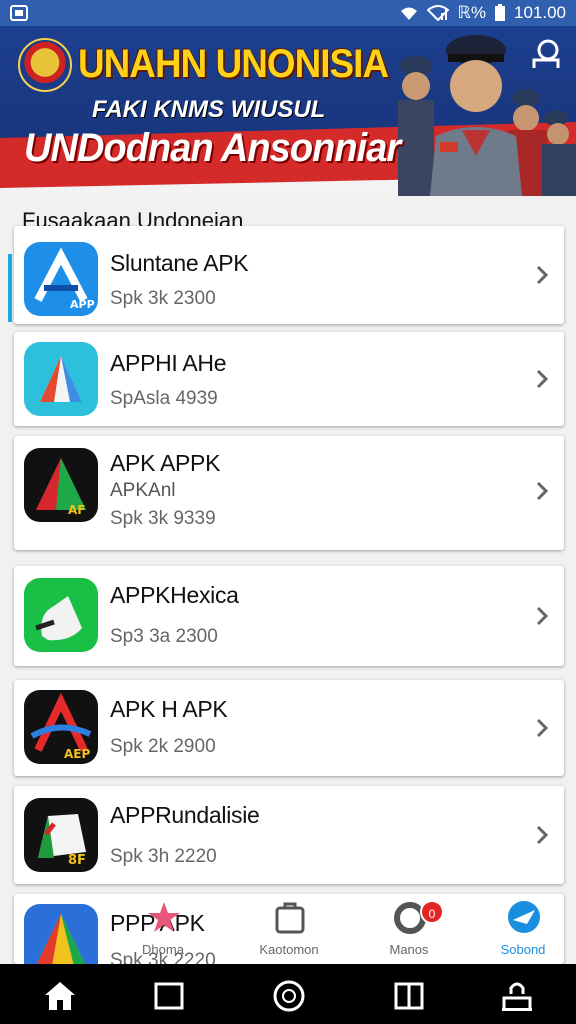 This screenshot has width=576, height=1024. What do you see at coordinates (163, 298) in the screenshot?
I see `app-meta: Spk 3k 2300` at bounding box center [163, 298].